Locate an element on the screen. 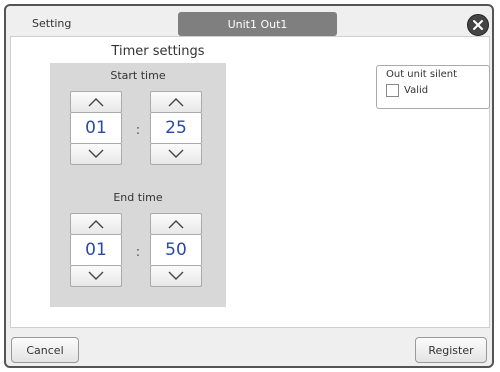  valid-checkbox-row: Valid is located at coordinates (407, 90).